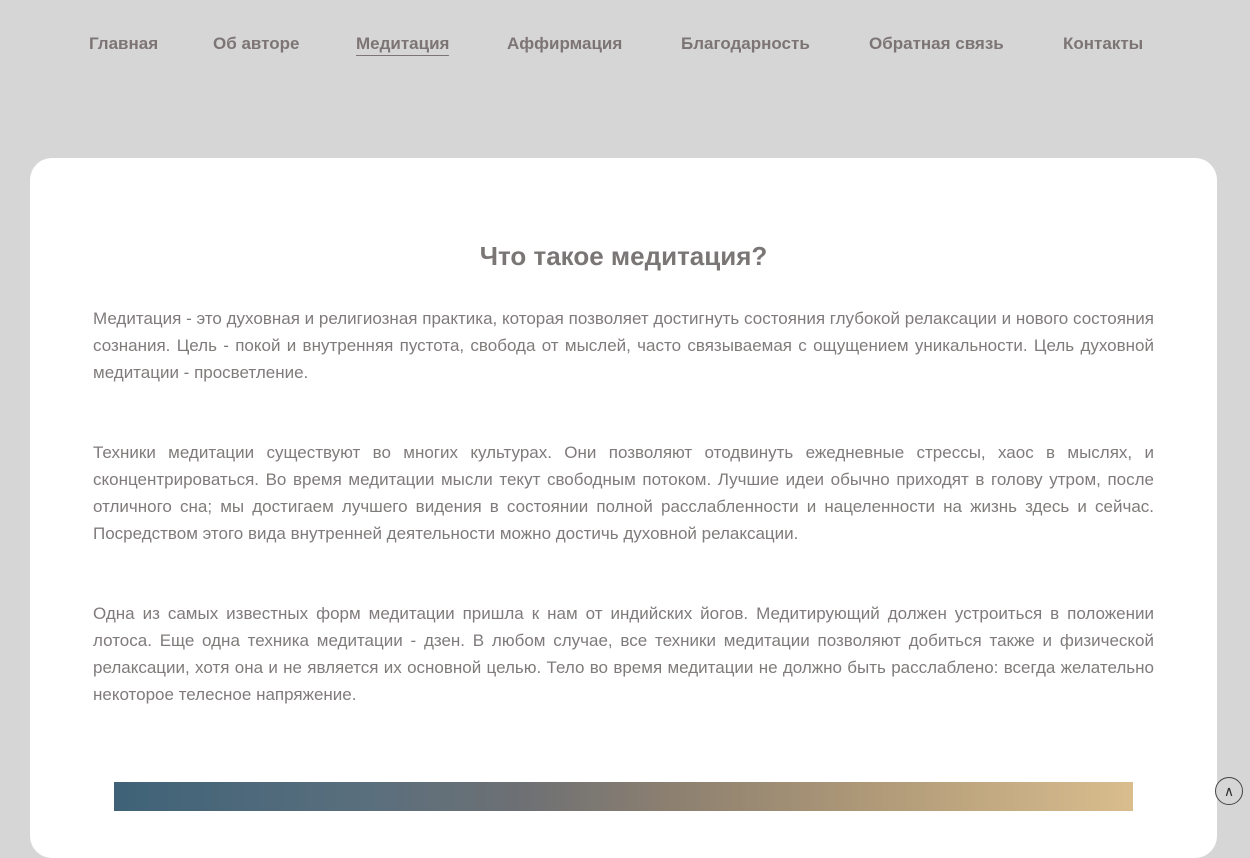 The image size is (1250, 858). What do you see at coordinates (623, 256) in the screenshot?
I see `page-title: Что такое медитация?` at bounding box center [623, 256].